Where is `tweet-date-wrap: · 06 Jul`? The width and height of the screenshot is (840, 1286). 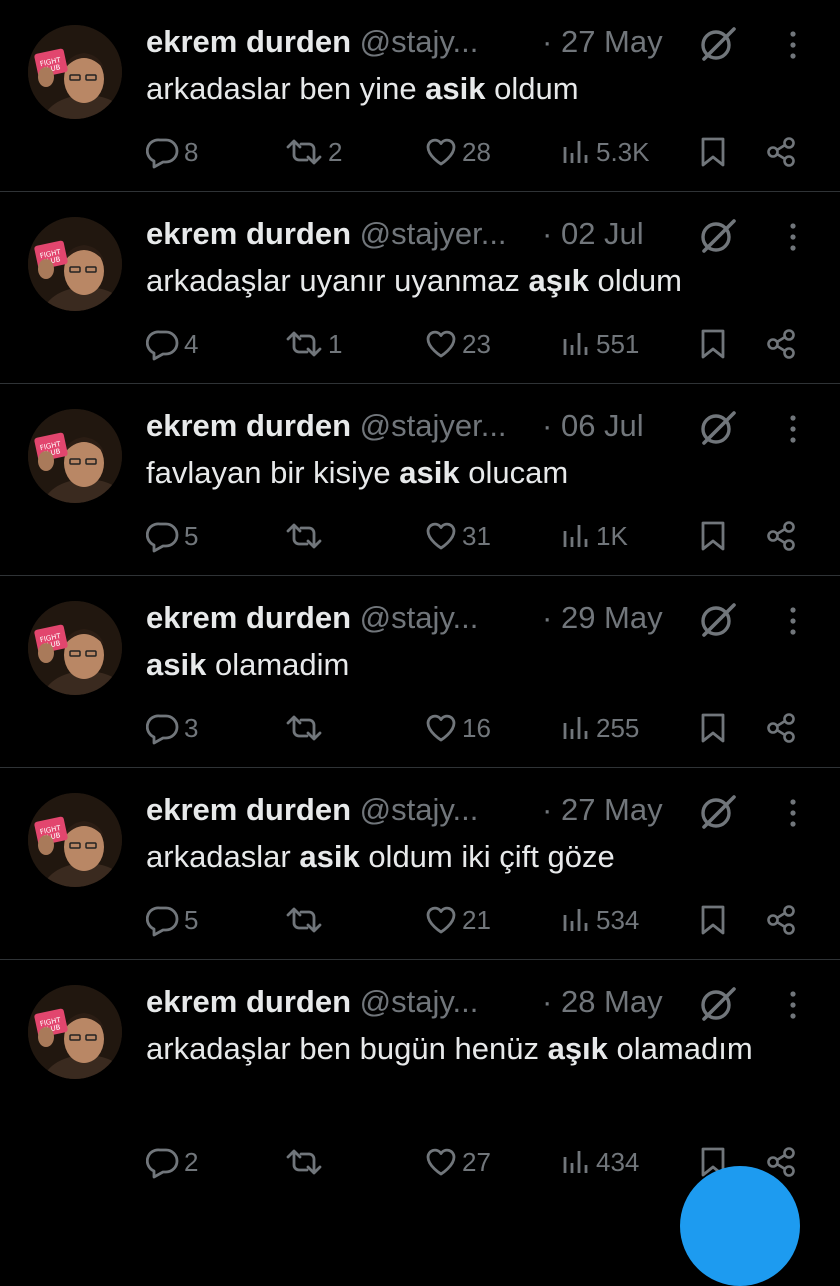
tweet-date-wrap: · 06 Jul is located at coordinates (593, 426).